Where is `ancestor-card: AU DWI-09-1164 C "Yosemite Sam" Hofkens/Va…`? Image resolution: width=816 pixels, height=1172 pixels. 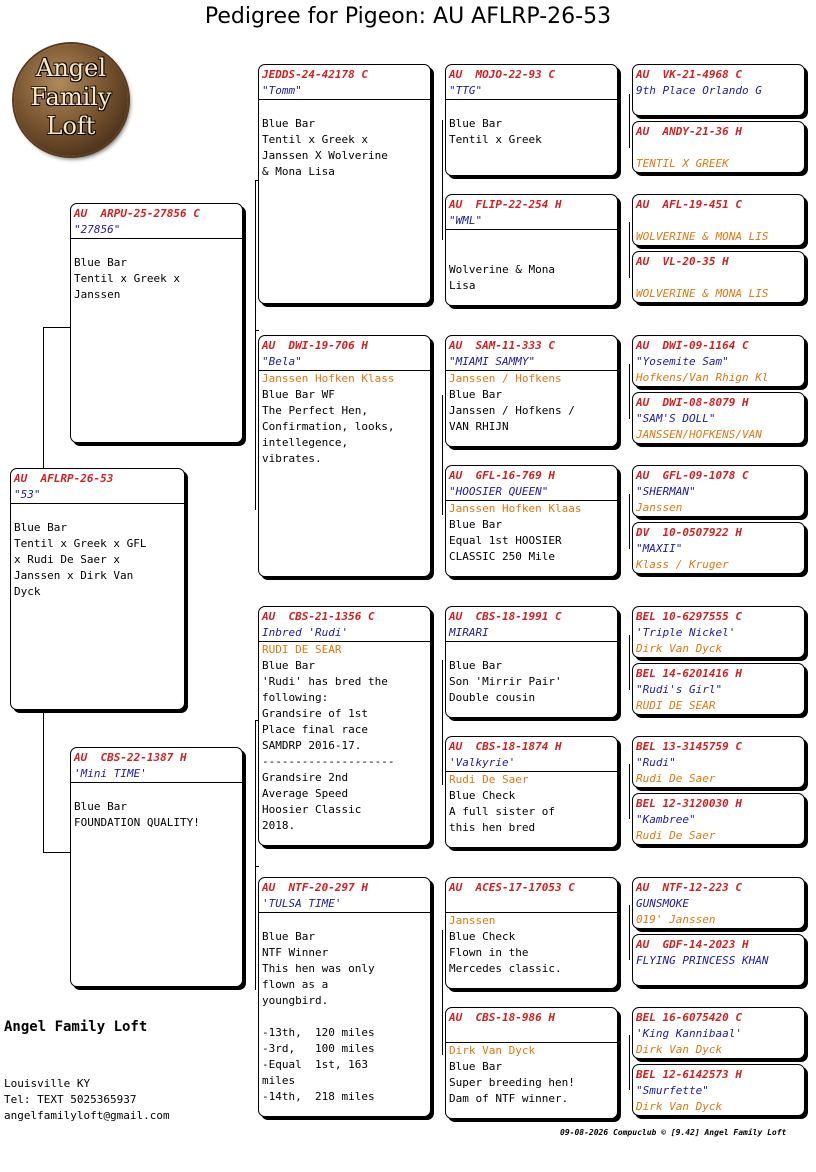 ancestor-card: AU DWI-09-1164 C "Yosemite Sam" Hofkens/Va… is located at coordinates (718, 361).